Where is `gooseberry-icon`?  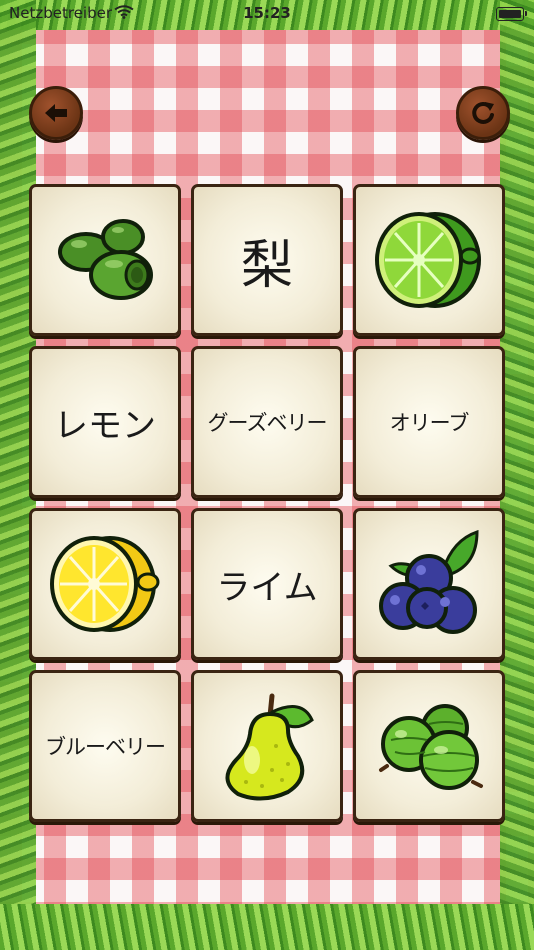 gooseberry-icon is located at coordinates (431, 747).